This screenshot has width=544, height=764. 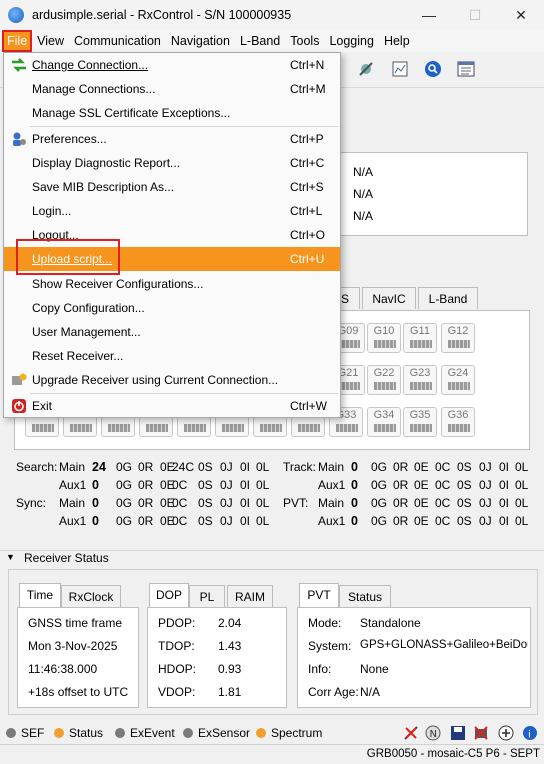 What do you see at coordinates (10, 557) in the screenshot?
I see `collapse-arrow-icon: ▼` at bounding box center [10, 557].